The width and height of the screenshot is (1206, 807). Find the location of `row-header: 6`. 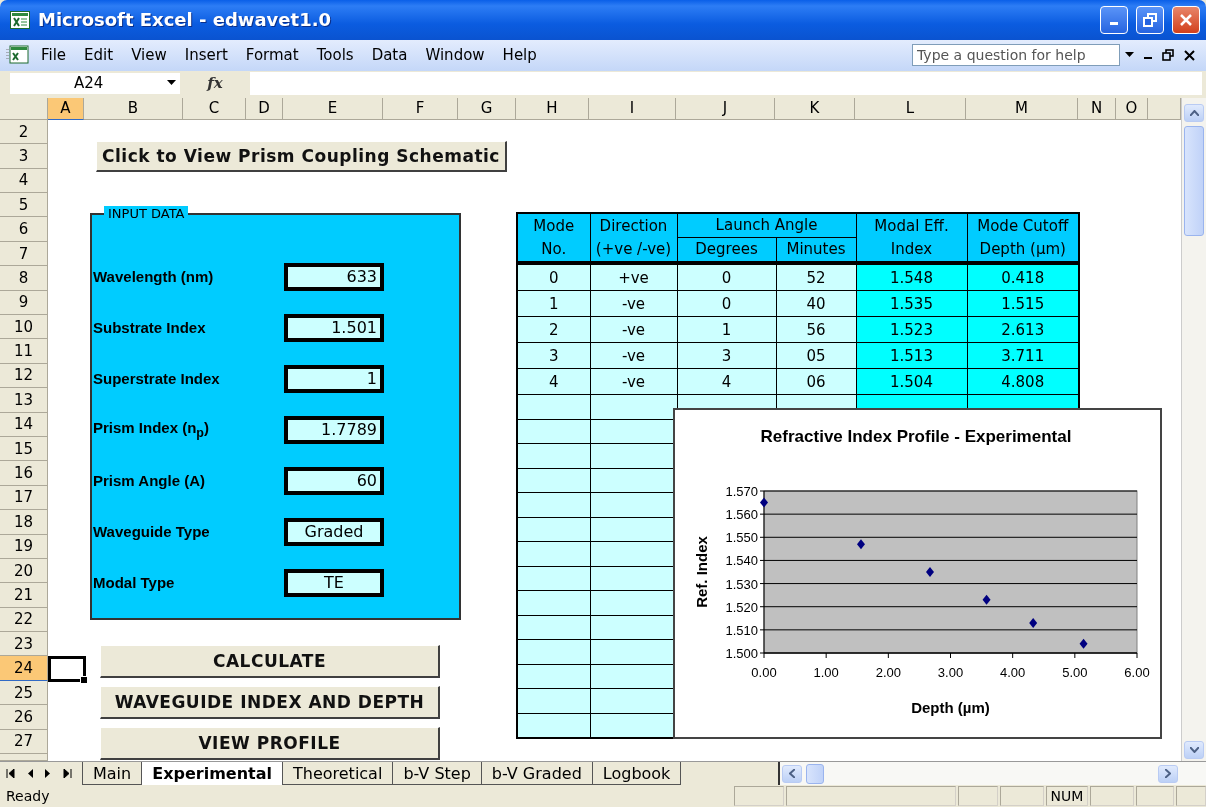

row-header: 6 is located at coordinates (24, 229).